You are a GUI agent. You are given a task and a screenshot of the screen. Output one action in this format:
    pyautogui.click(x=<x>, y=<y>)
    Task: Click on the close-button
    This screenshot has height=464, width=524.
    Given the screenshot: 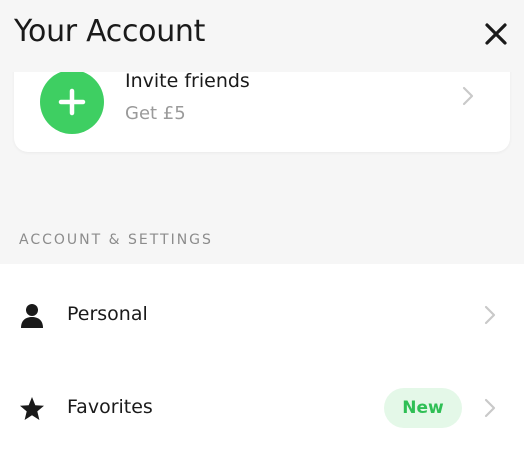 What is the action you would take?
    pyautogui.click(x=496, y=34)
    